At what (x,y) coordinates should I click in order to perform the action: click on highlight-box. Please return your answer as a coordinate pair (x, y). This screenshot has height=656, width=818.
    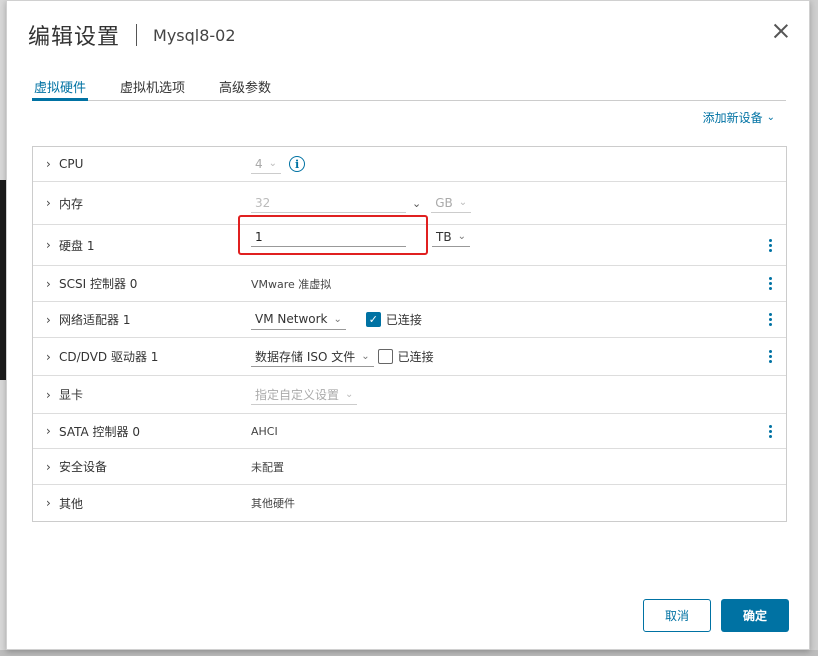
    Looking at the image, I should click on (333, 235).